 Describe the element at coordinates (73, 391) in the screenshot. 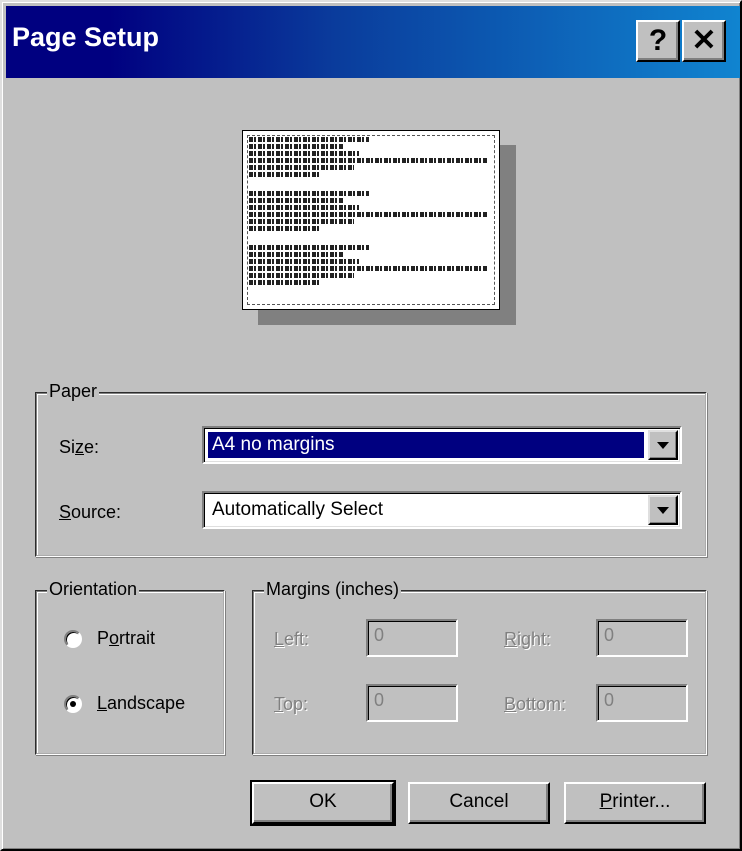

I see `paper-group-label: Paper` at that location.